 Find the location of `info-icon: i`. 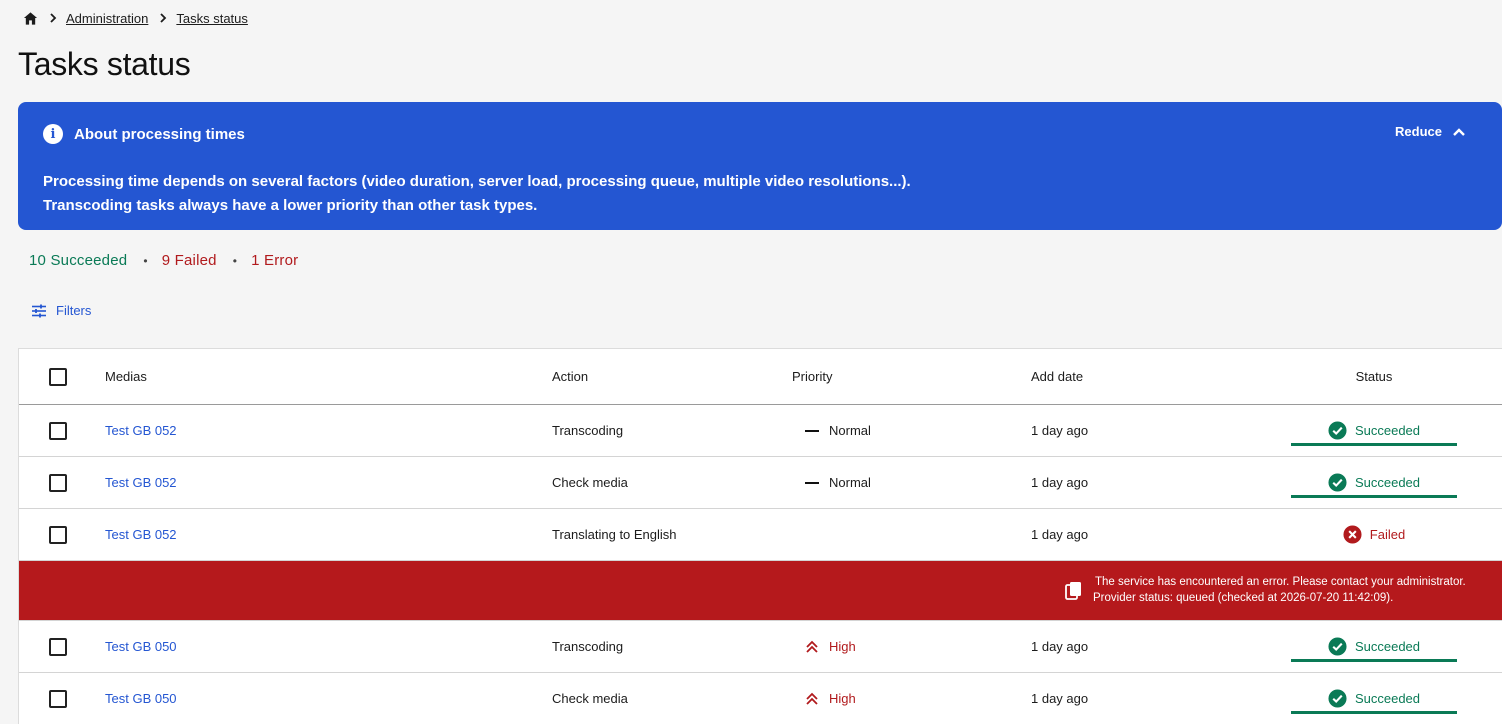

info-icon: i is located at coordinates (53, 134).